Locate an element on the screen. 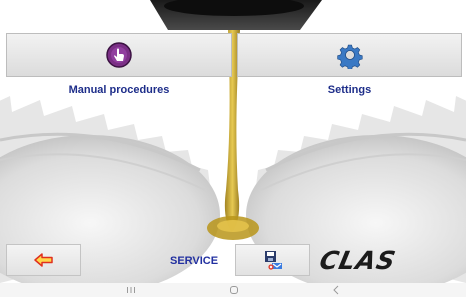 The width and height of the screenshot is (466, 297). recent-apps-button is located at coordinates (131, 290).